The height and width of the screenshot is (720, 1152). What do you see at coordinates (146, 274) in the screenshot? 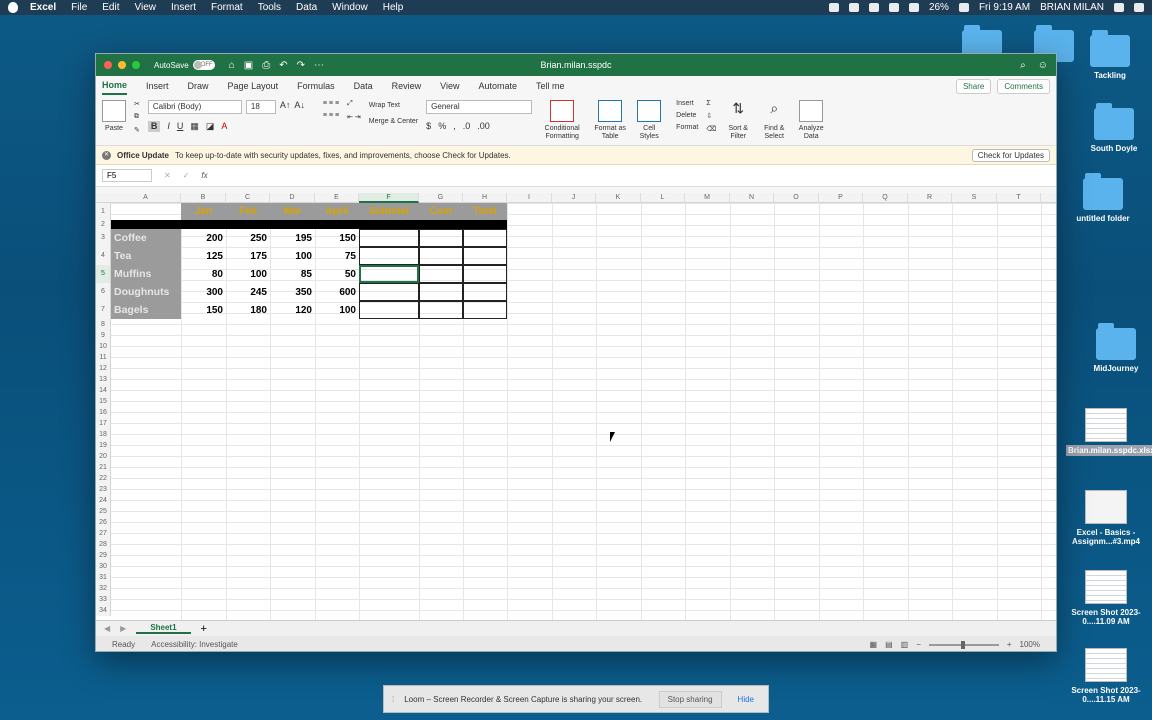
I see `row-label-cell: Muffins` at bounding box center [146, 274].